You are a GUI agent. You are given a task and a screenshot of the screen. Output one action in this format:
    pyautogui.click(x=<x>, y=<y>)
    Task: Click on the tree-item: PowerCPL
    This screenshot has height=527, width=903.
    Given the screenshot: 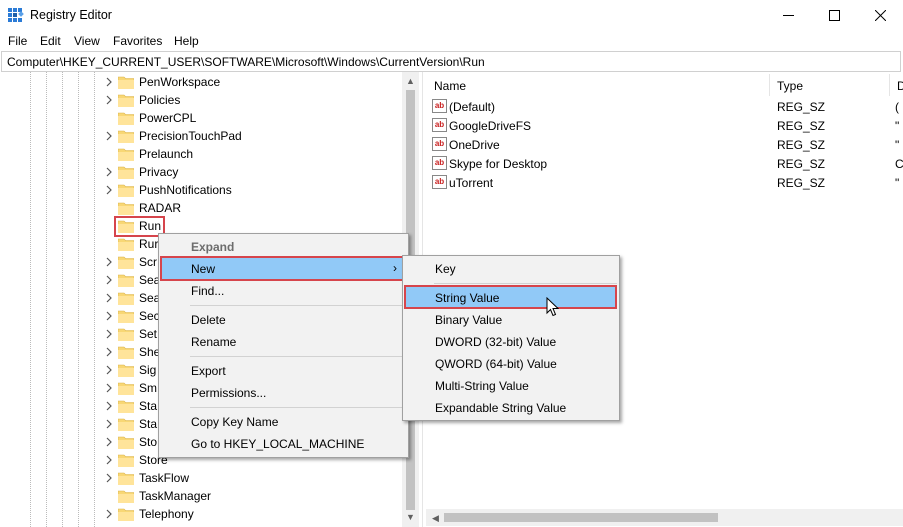 What is the action you would take?
    pyautogui.click(x=200, y=118)
    